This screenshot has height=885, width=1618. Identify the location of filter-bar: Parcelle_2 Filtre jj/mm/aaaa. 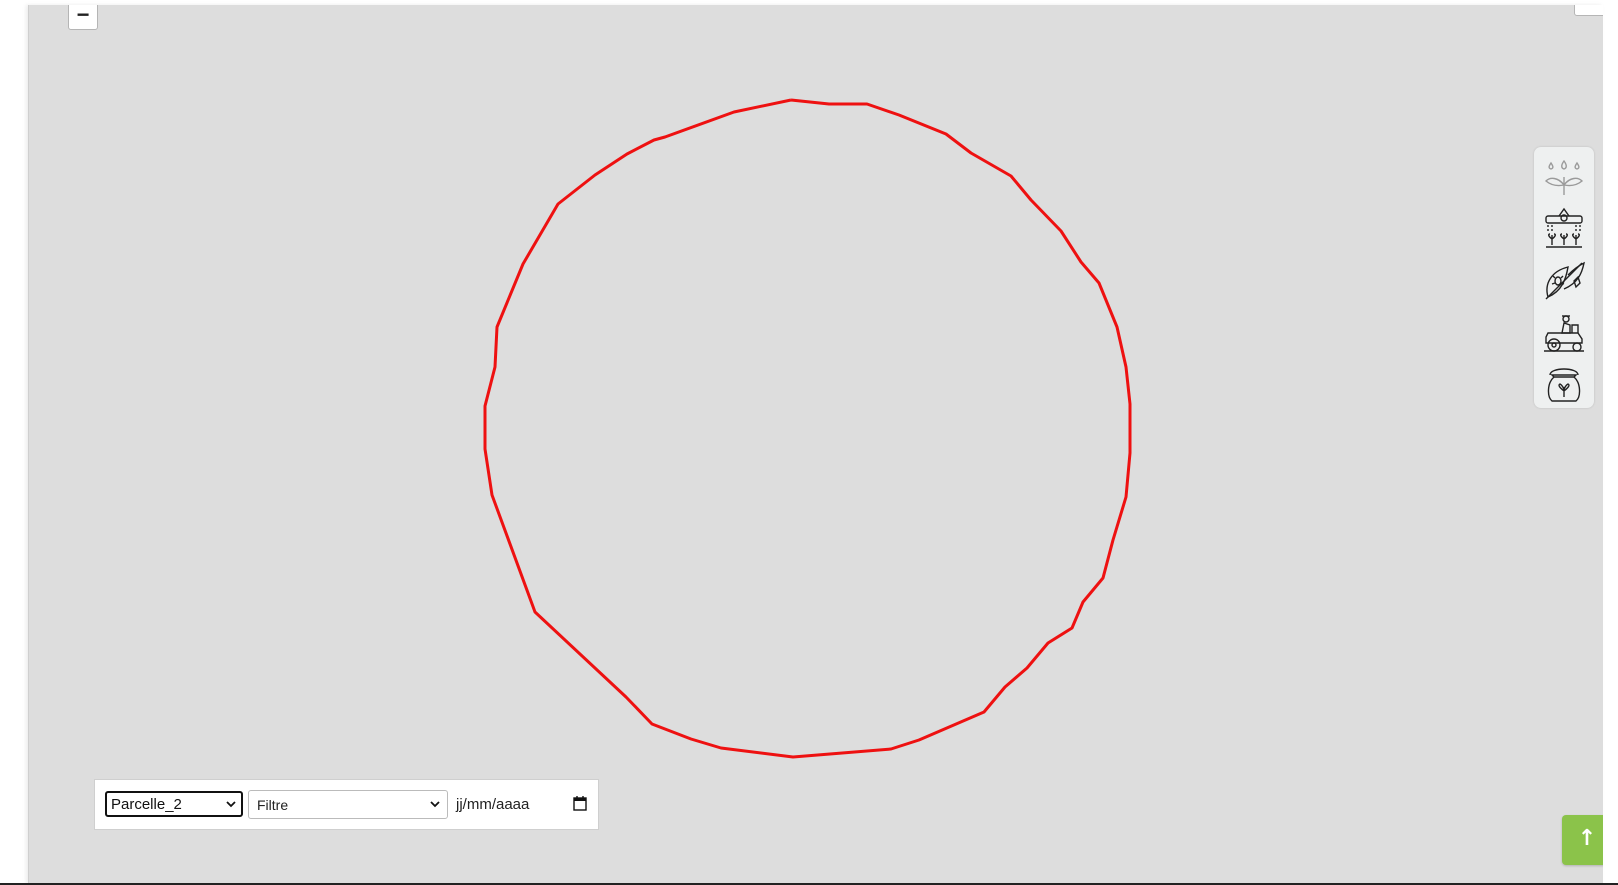
(346, 804).